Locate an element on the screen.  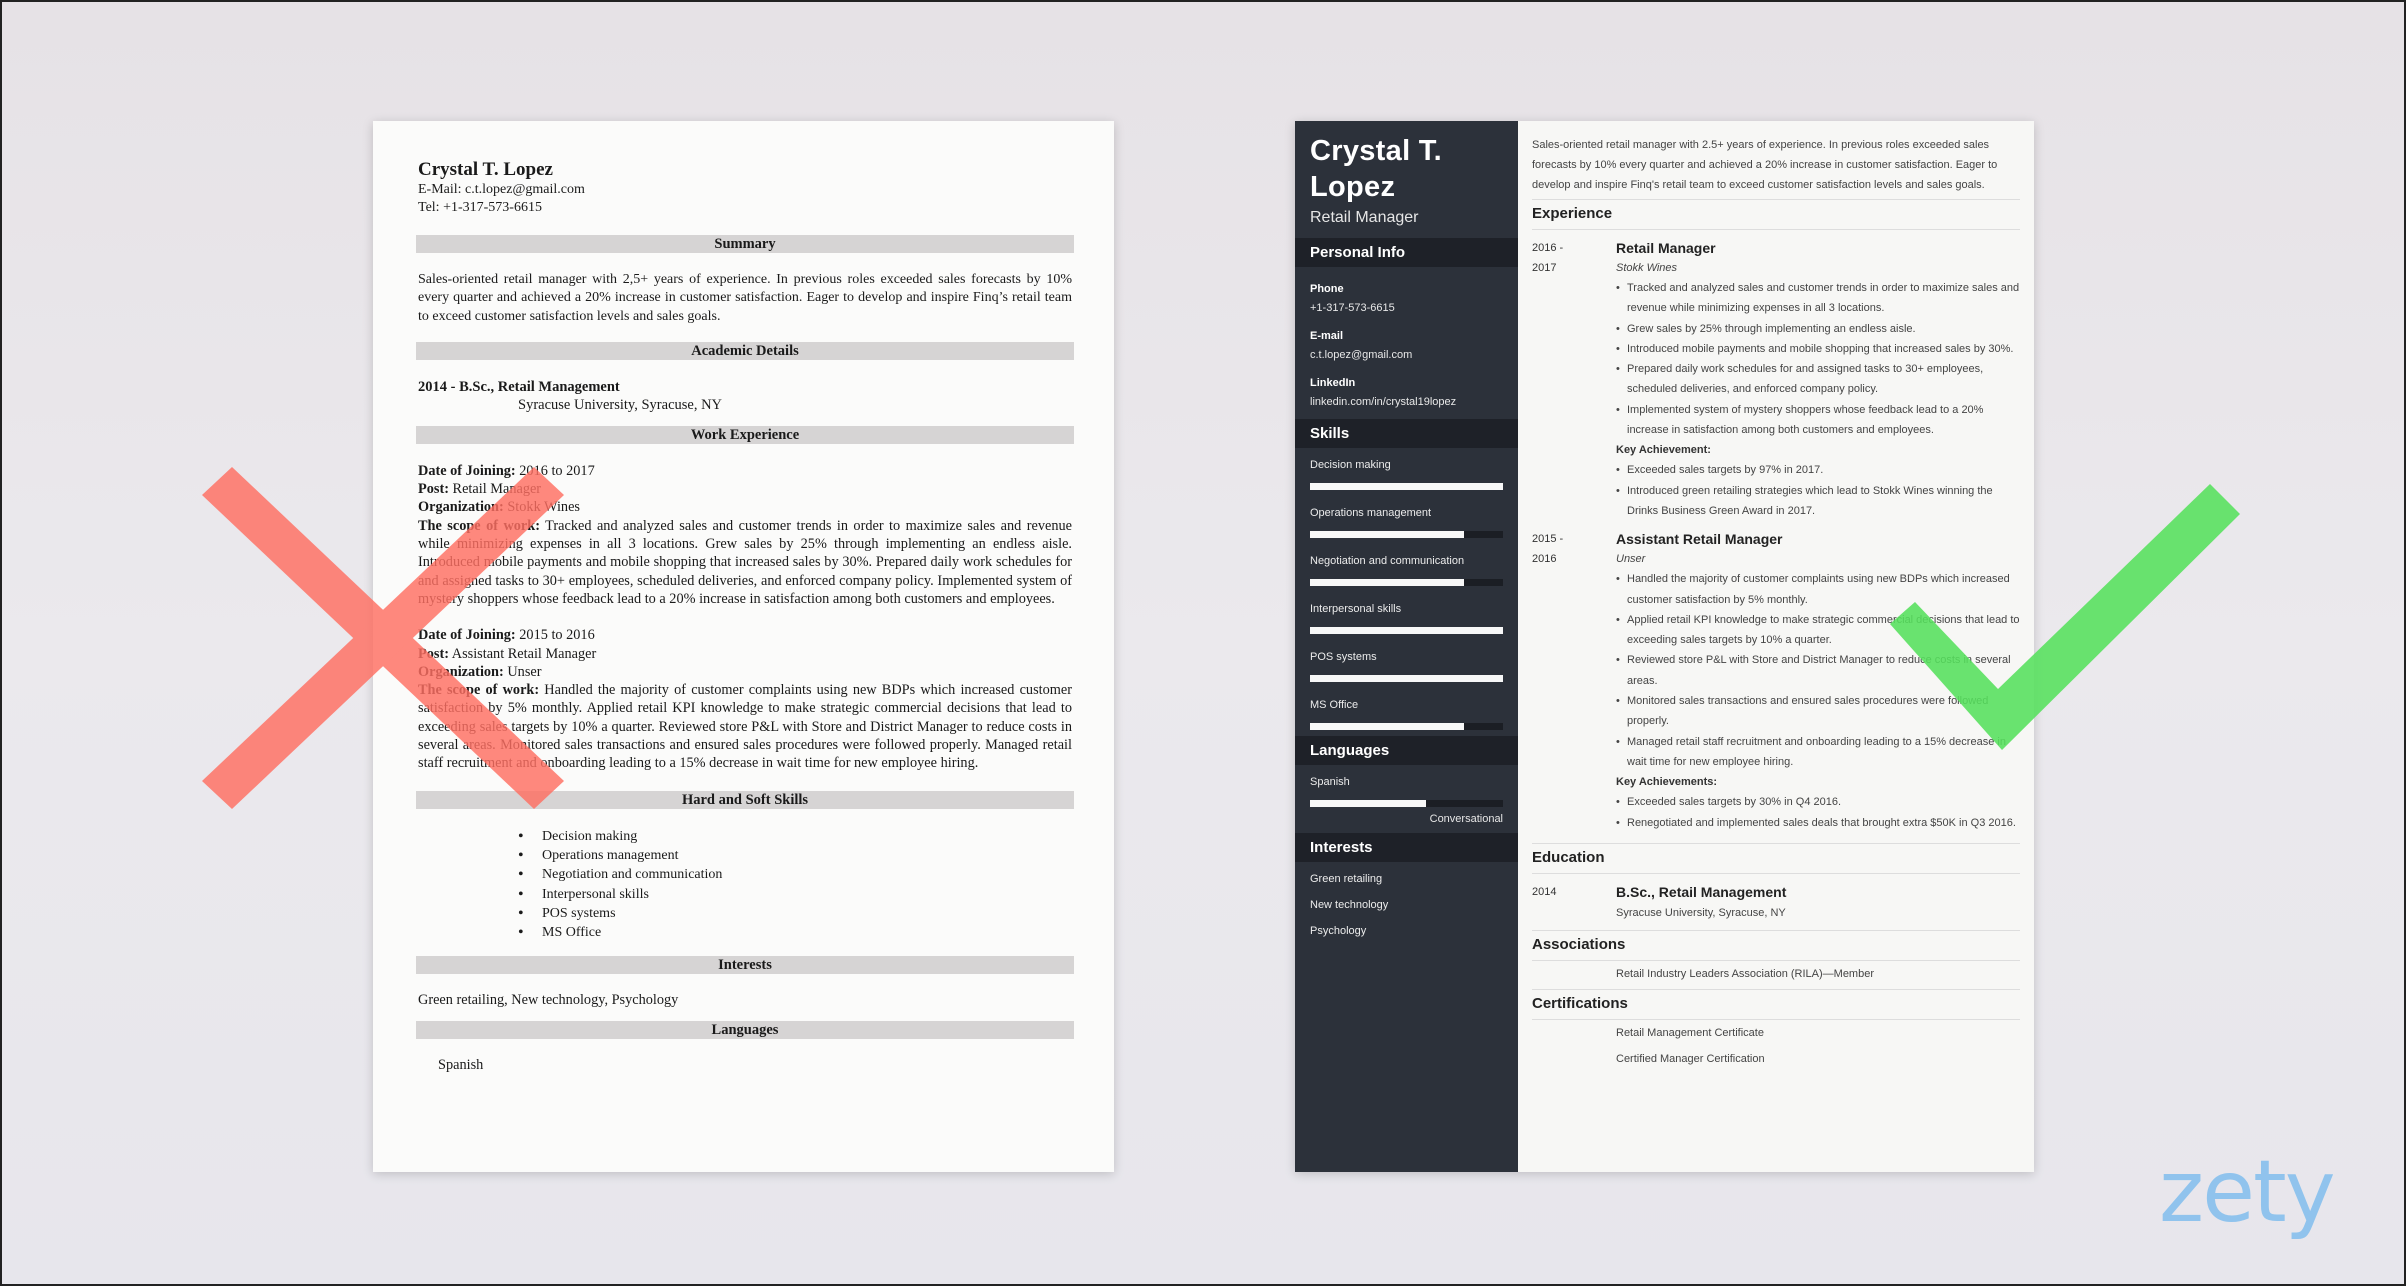
skill-item: Interpersonal skills is located at coordinates (1406, 613).